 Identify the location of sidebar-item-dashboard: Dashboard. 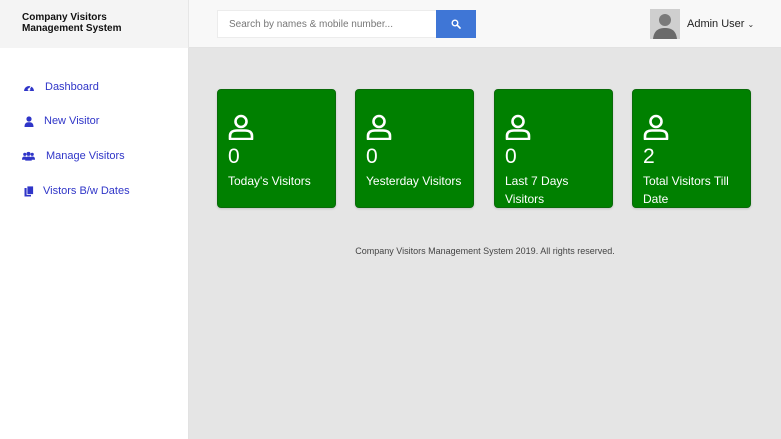
(60, 87).